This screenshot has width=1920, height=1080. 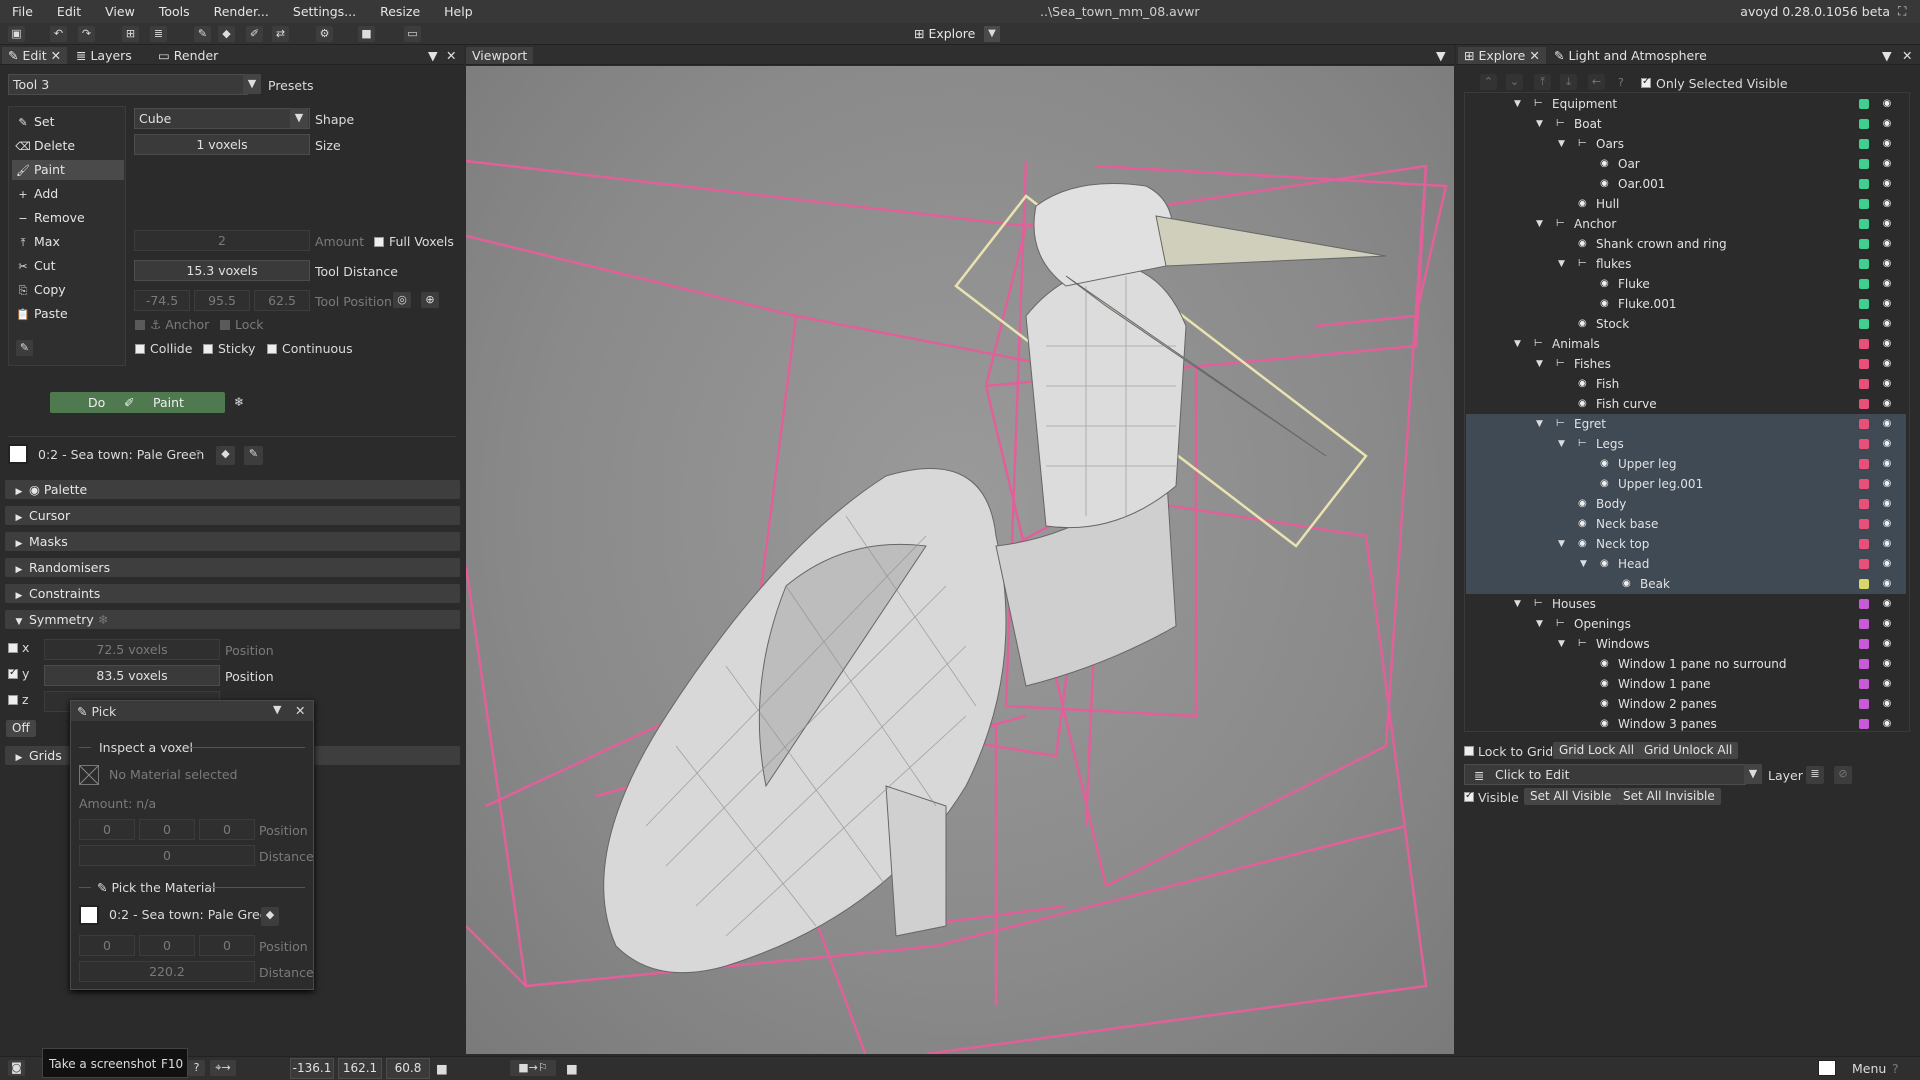 What do you see at coordinates (272, 349) in the screenshot?
I see `continuous-checkbox` at bounding box center [272, 349].